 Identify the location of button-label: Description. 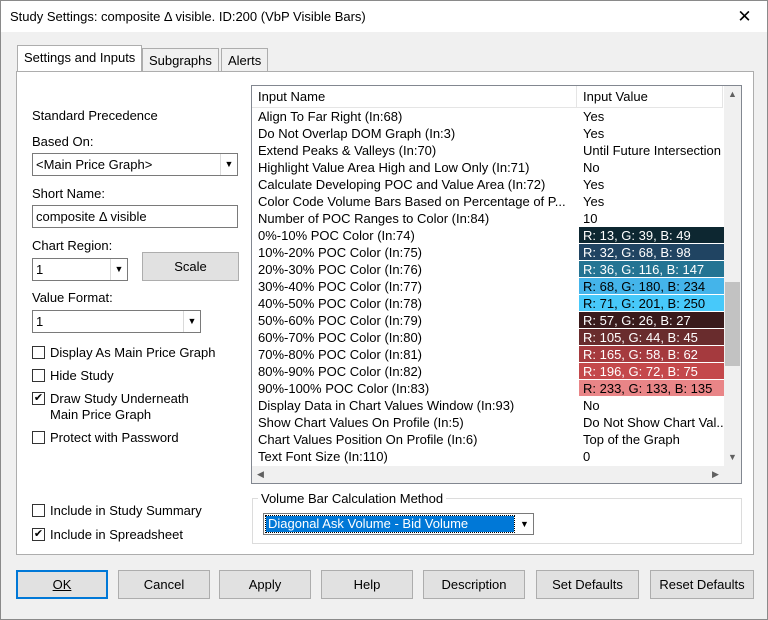
(474, 584).